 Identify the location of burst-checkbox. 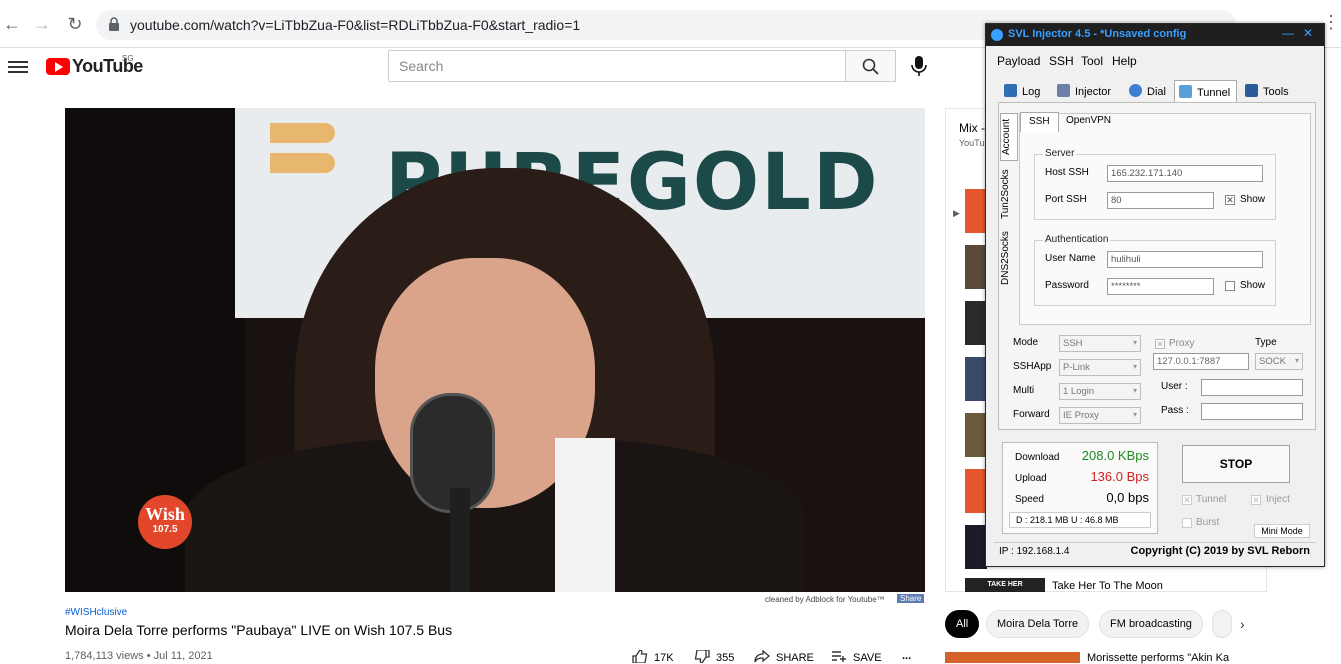
(1187, 523).